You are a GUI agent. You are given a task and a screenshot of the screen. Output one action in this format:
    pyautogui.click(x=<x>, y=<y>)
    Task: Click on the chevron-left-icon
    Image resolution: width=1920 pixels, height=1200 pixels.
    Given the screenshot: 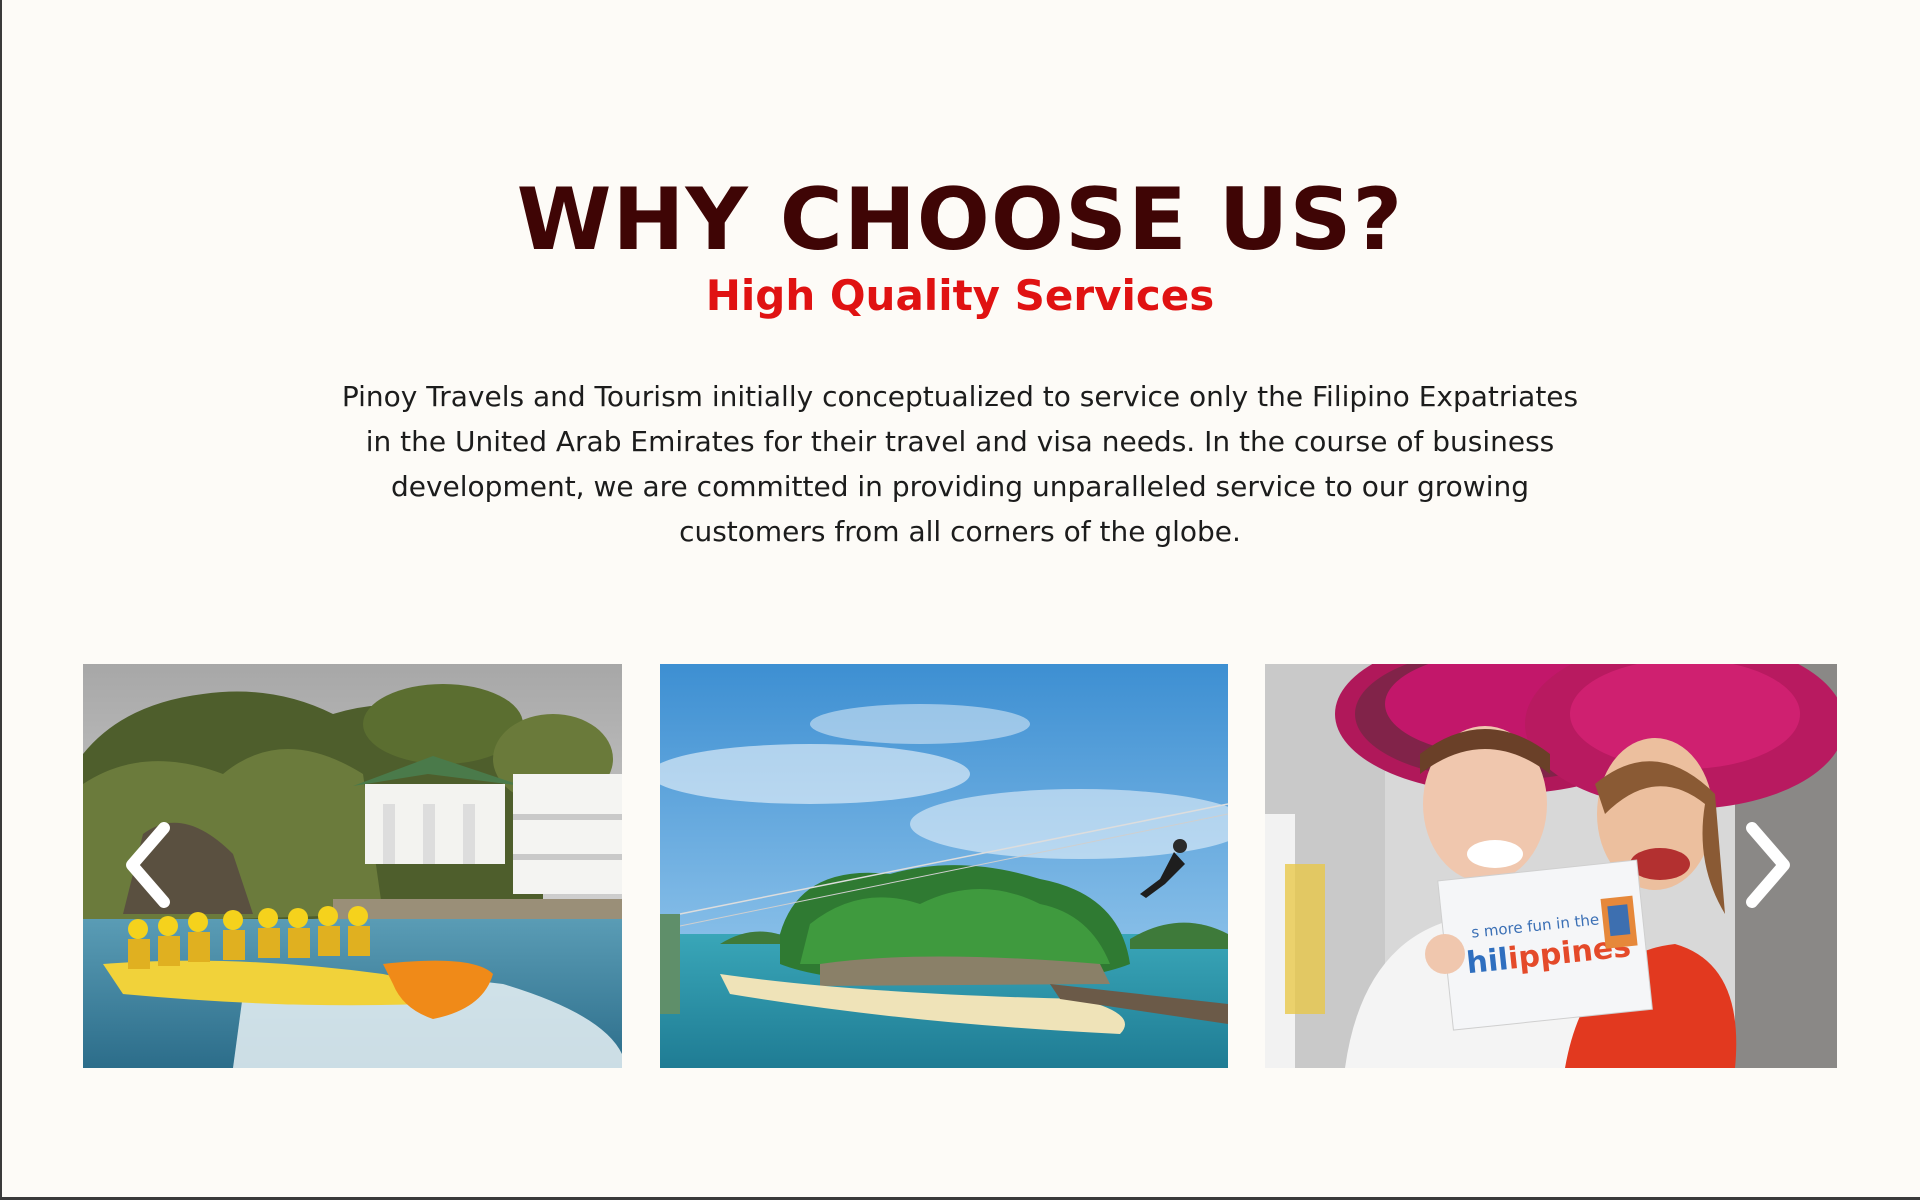 What is the action you would take?
    pyautogui.click(x=148, y=865)
    